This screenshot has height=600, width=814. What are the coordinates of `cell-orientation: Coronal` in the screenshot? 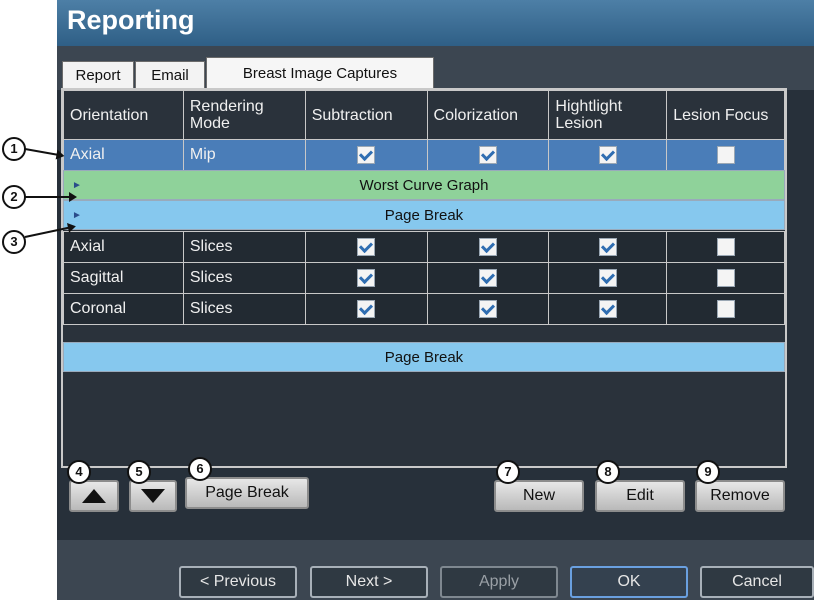 It's located at (123, 309).